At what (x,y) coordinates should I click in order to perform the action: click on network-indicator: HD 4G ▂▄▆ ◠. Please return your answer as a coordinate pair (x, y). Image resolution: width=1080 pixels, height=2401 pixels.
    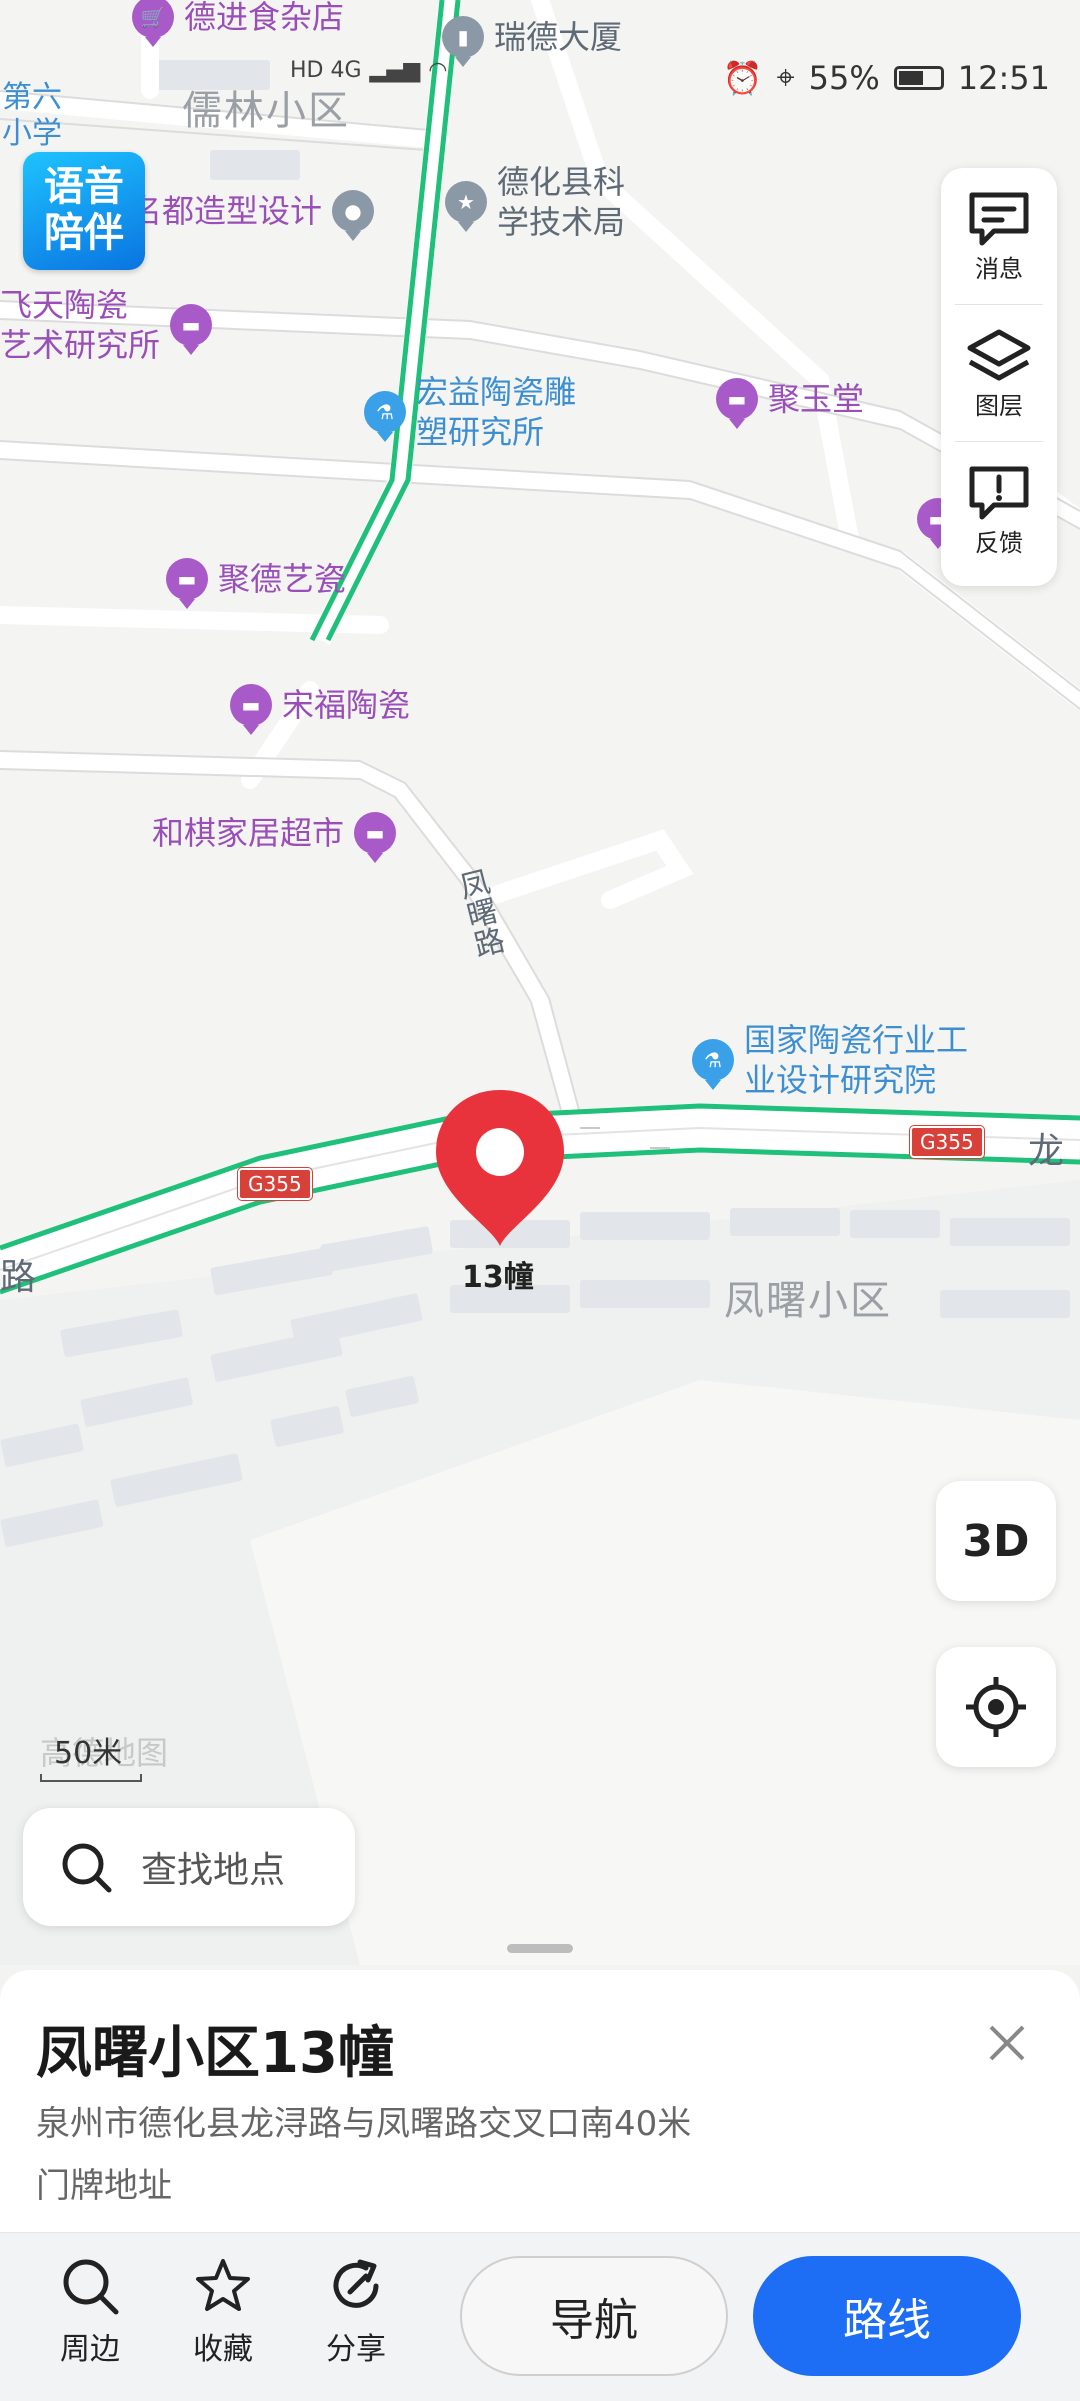
    Looking at the image, I should click on (369, 70).